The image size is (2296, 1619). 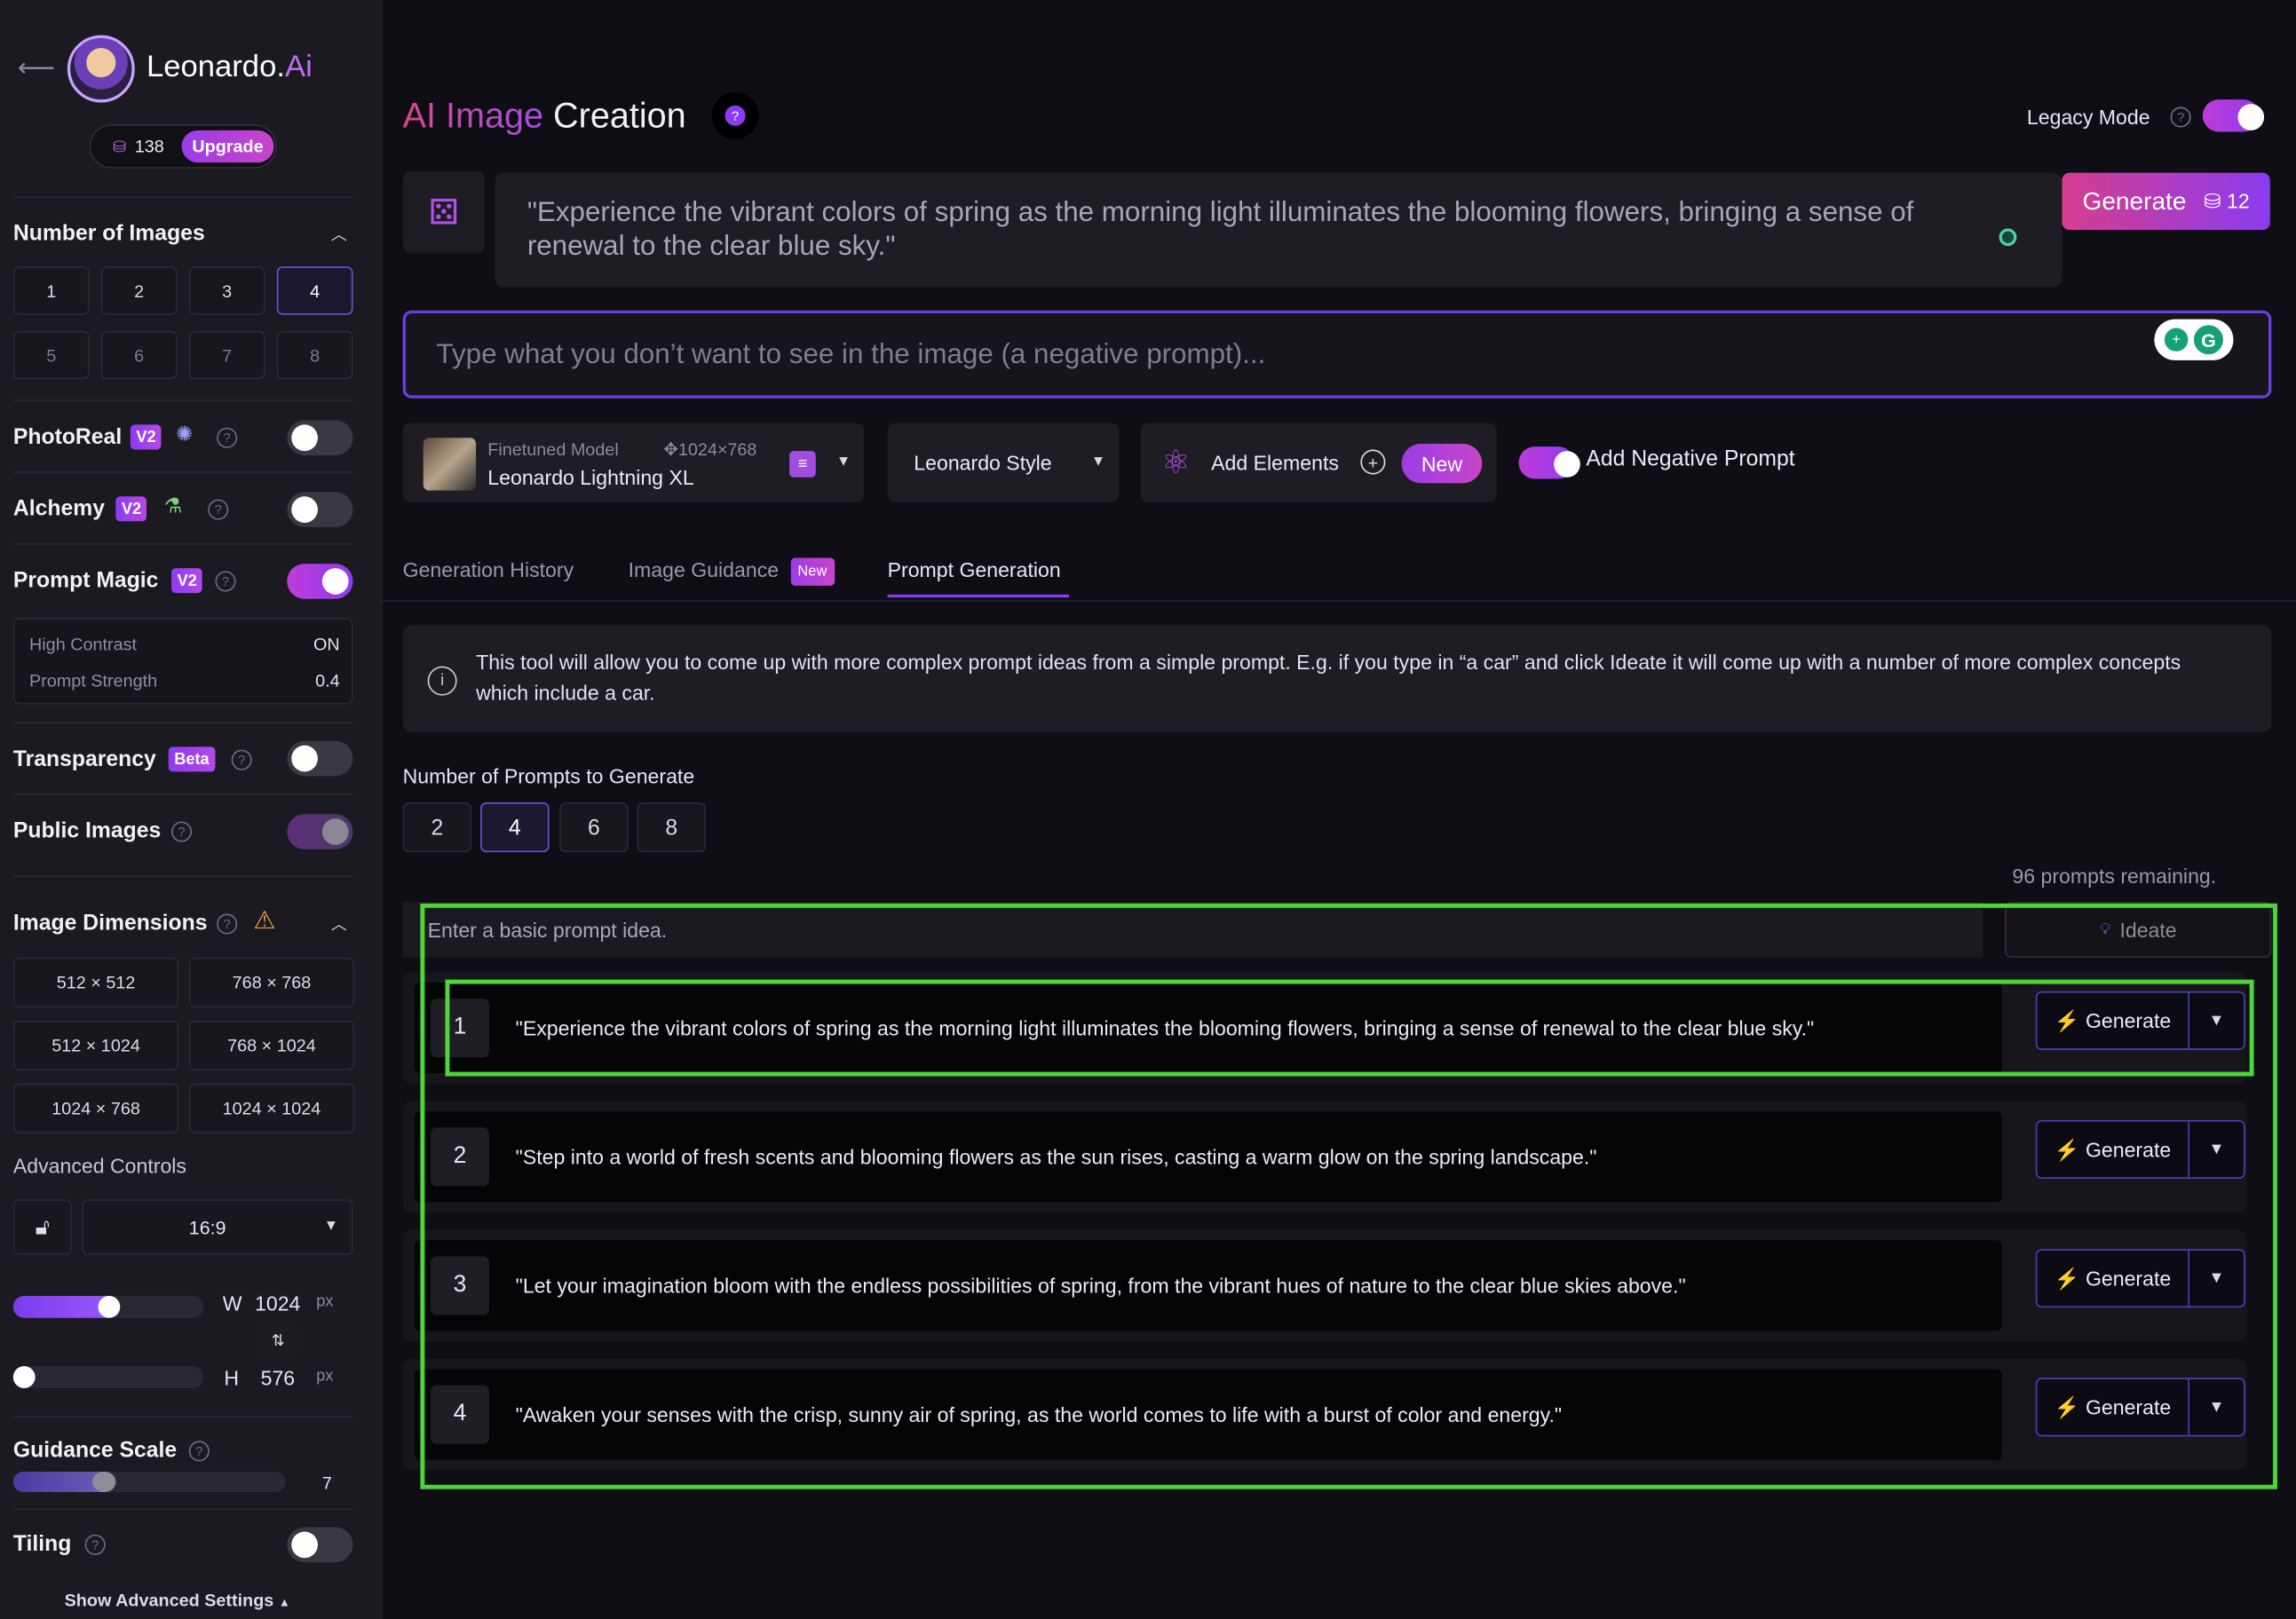 What do you see at coordinates (278, 1340) in the screenshot?
I see `swap-dimensions-icon: ⇅` at bounding box center [278, 1340].